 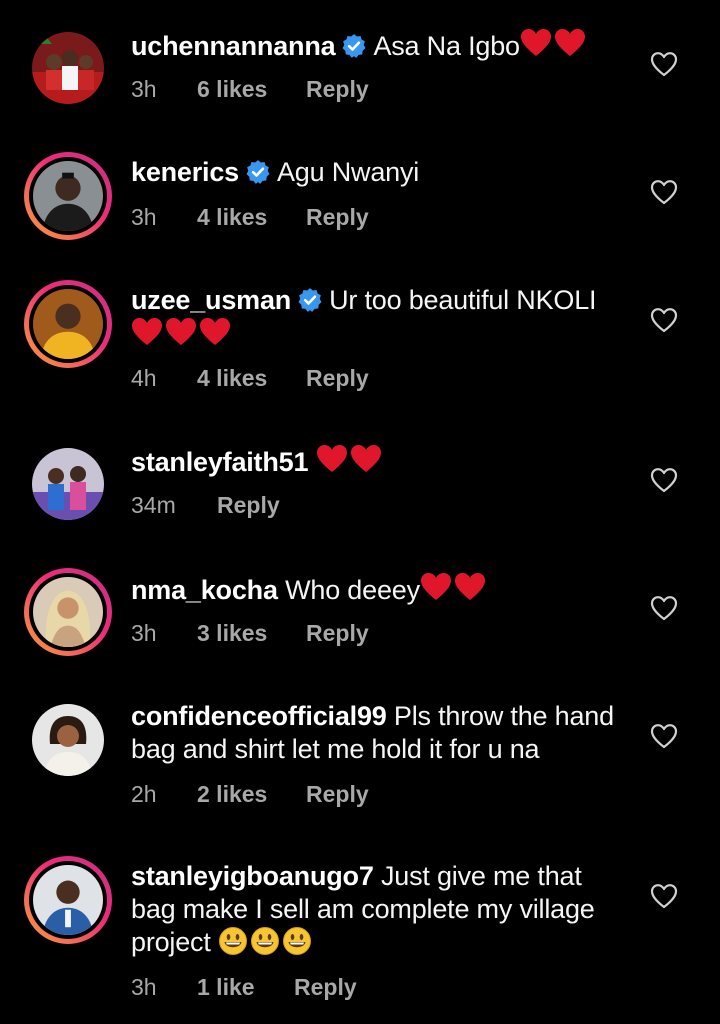 I want to click on comment-meta: 3h 3 likes Reply, so click(x=250, y=633).